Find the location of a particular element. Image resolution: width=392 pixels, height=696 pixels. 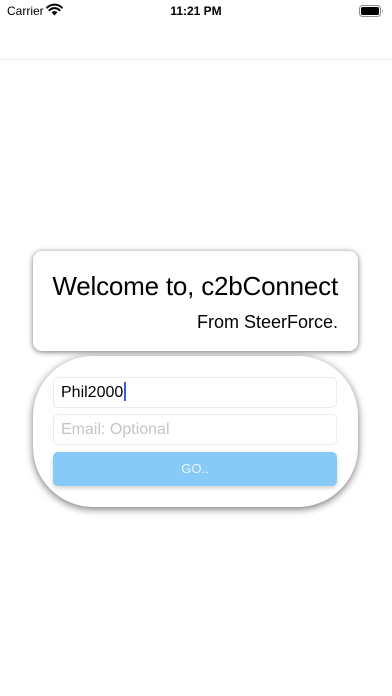

welcome-subtitle: From SteerForce. is located at coordinates (267, 322).